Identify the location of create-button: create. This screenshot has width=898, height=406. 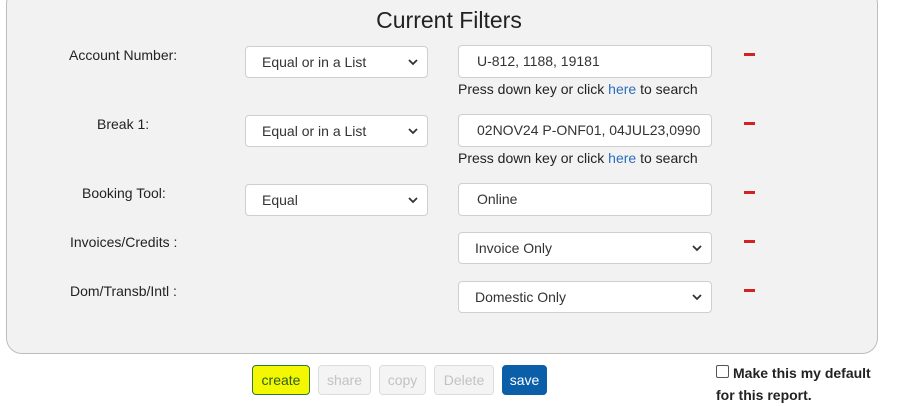
(281, 380).